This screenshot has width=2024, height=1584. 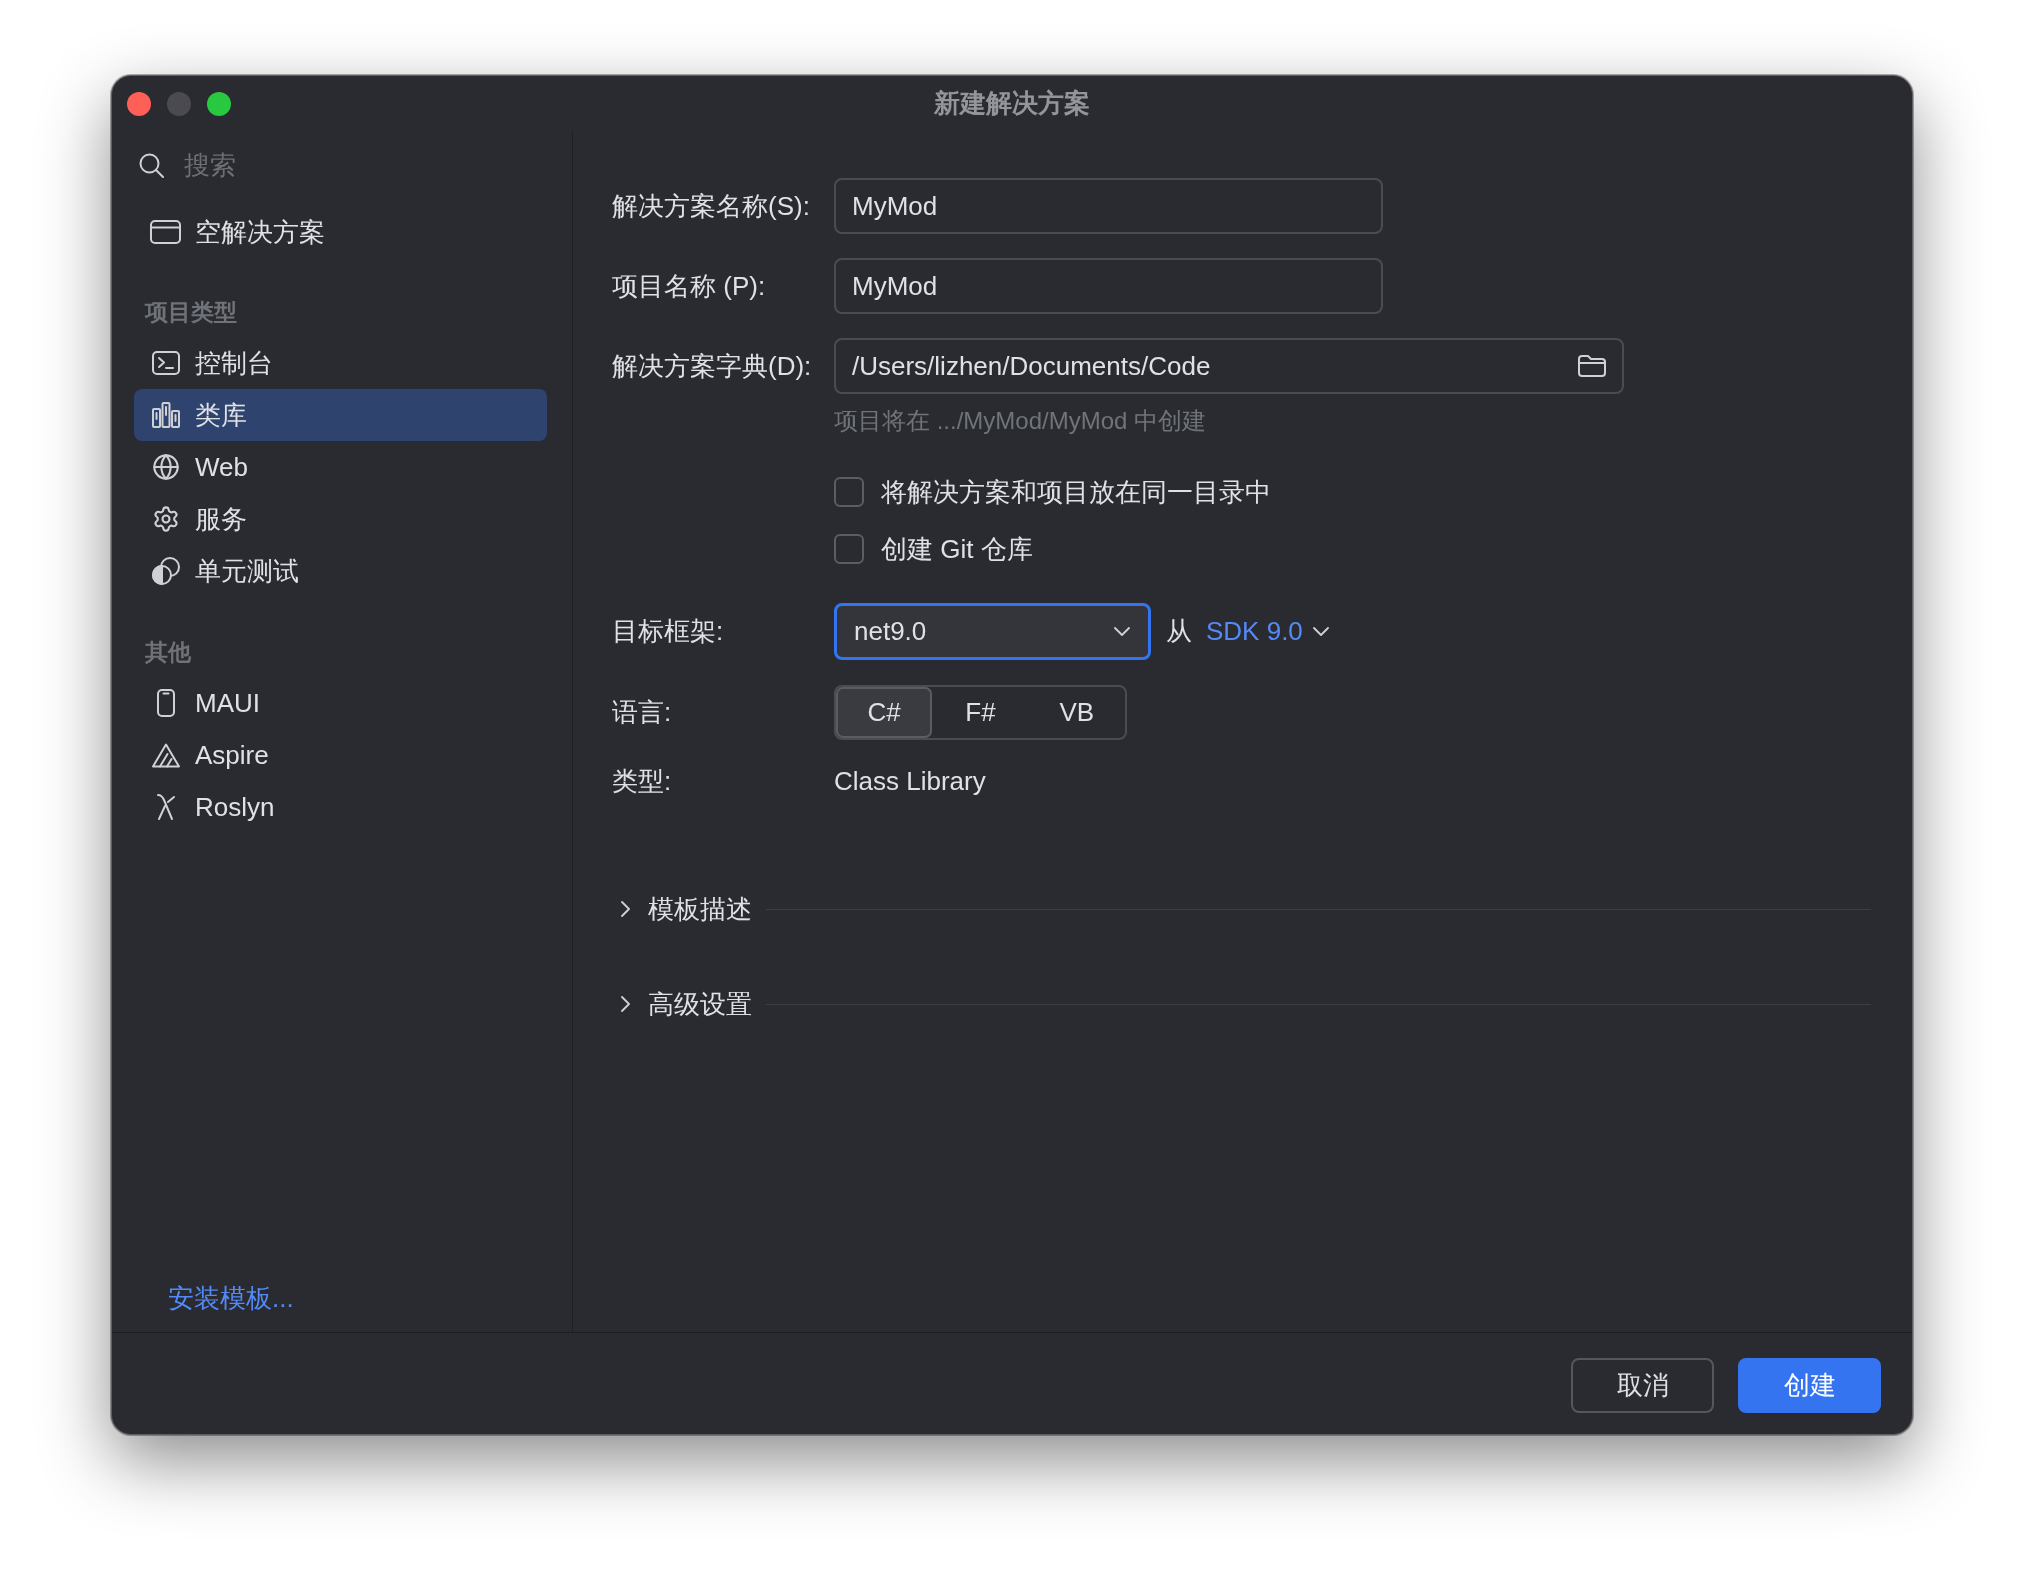 I want to click on field-label: 解决方案字典(D):, so click(x=712, y=366).